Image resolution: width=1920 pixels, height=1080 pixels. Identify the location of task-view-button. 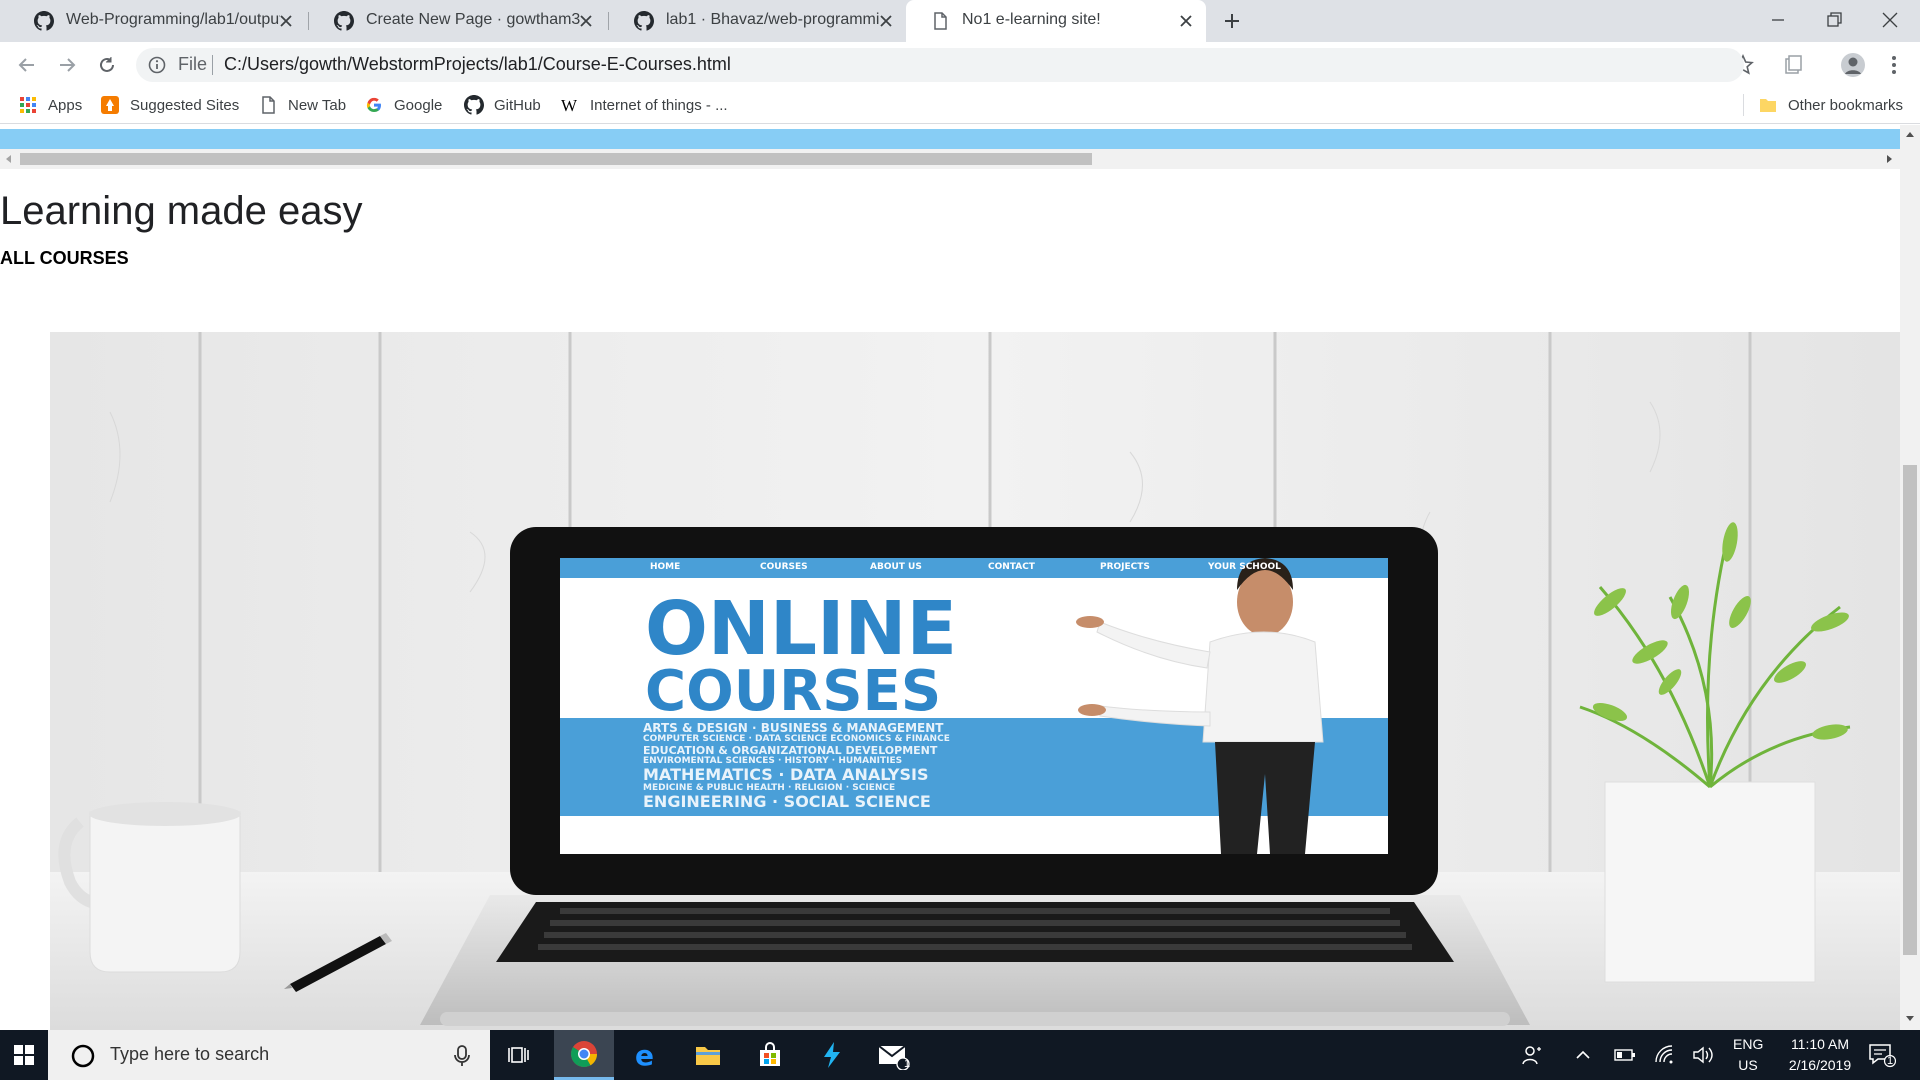
(520, 1055).